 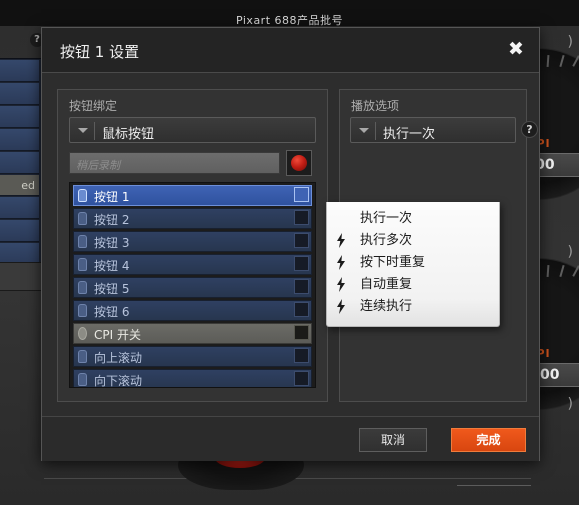 I want to click on menu-item-label: 按下时重复, so click(x=393, y=262).